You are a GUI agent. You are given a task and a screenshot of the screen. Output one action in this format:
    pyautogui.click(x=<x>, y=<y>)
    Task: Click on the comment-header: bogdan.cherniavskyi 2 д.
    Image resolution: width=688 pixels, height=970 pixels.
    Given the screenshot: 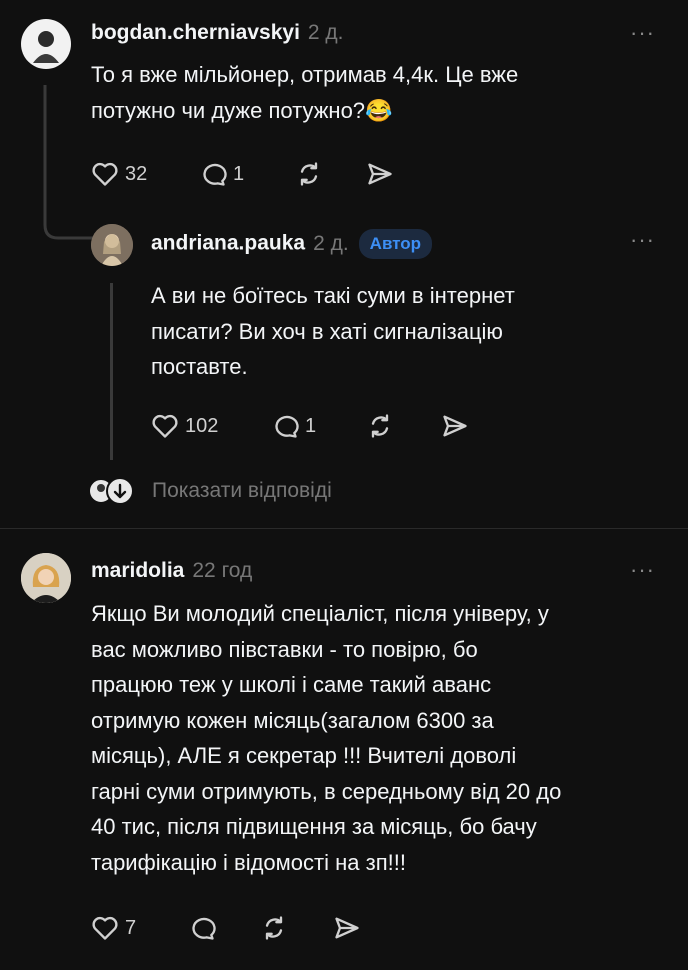 What is the action you would take?
    pyautogui.click(x=217, y=33)
    